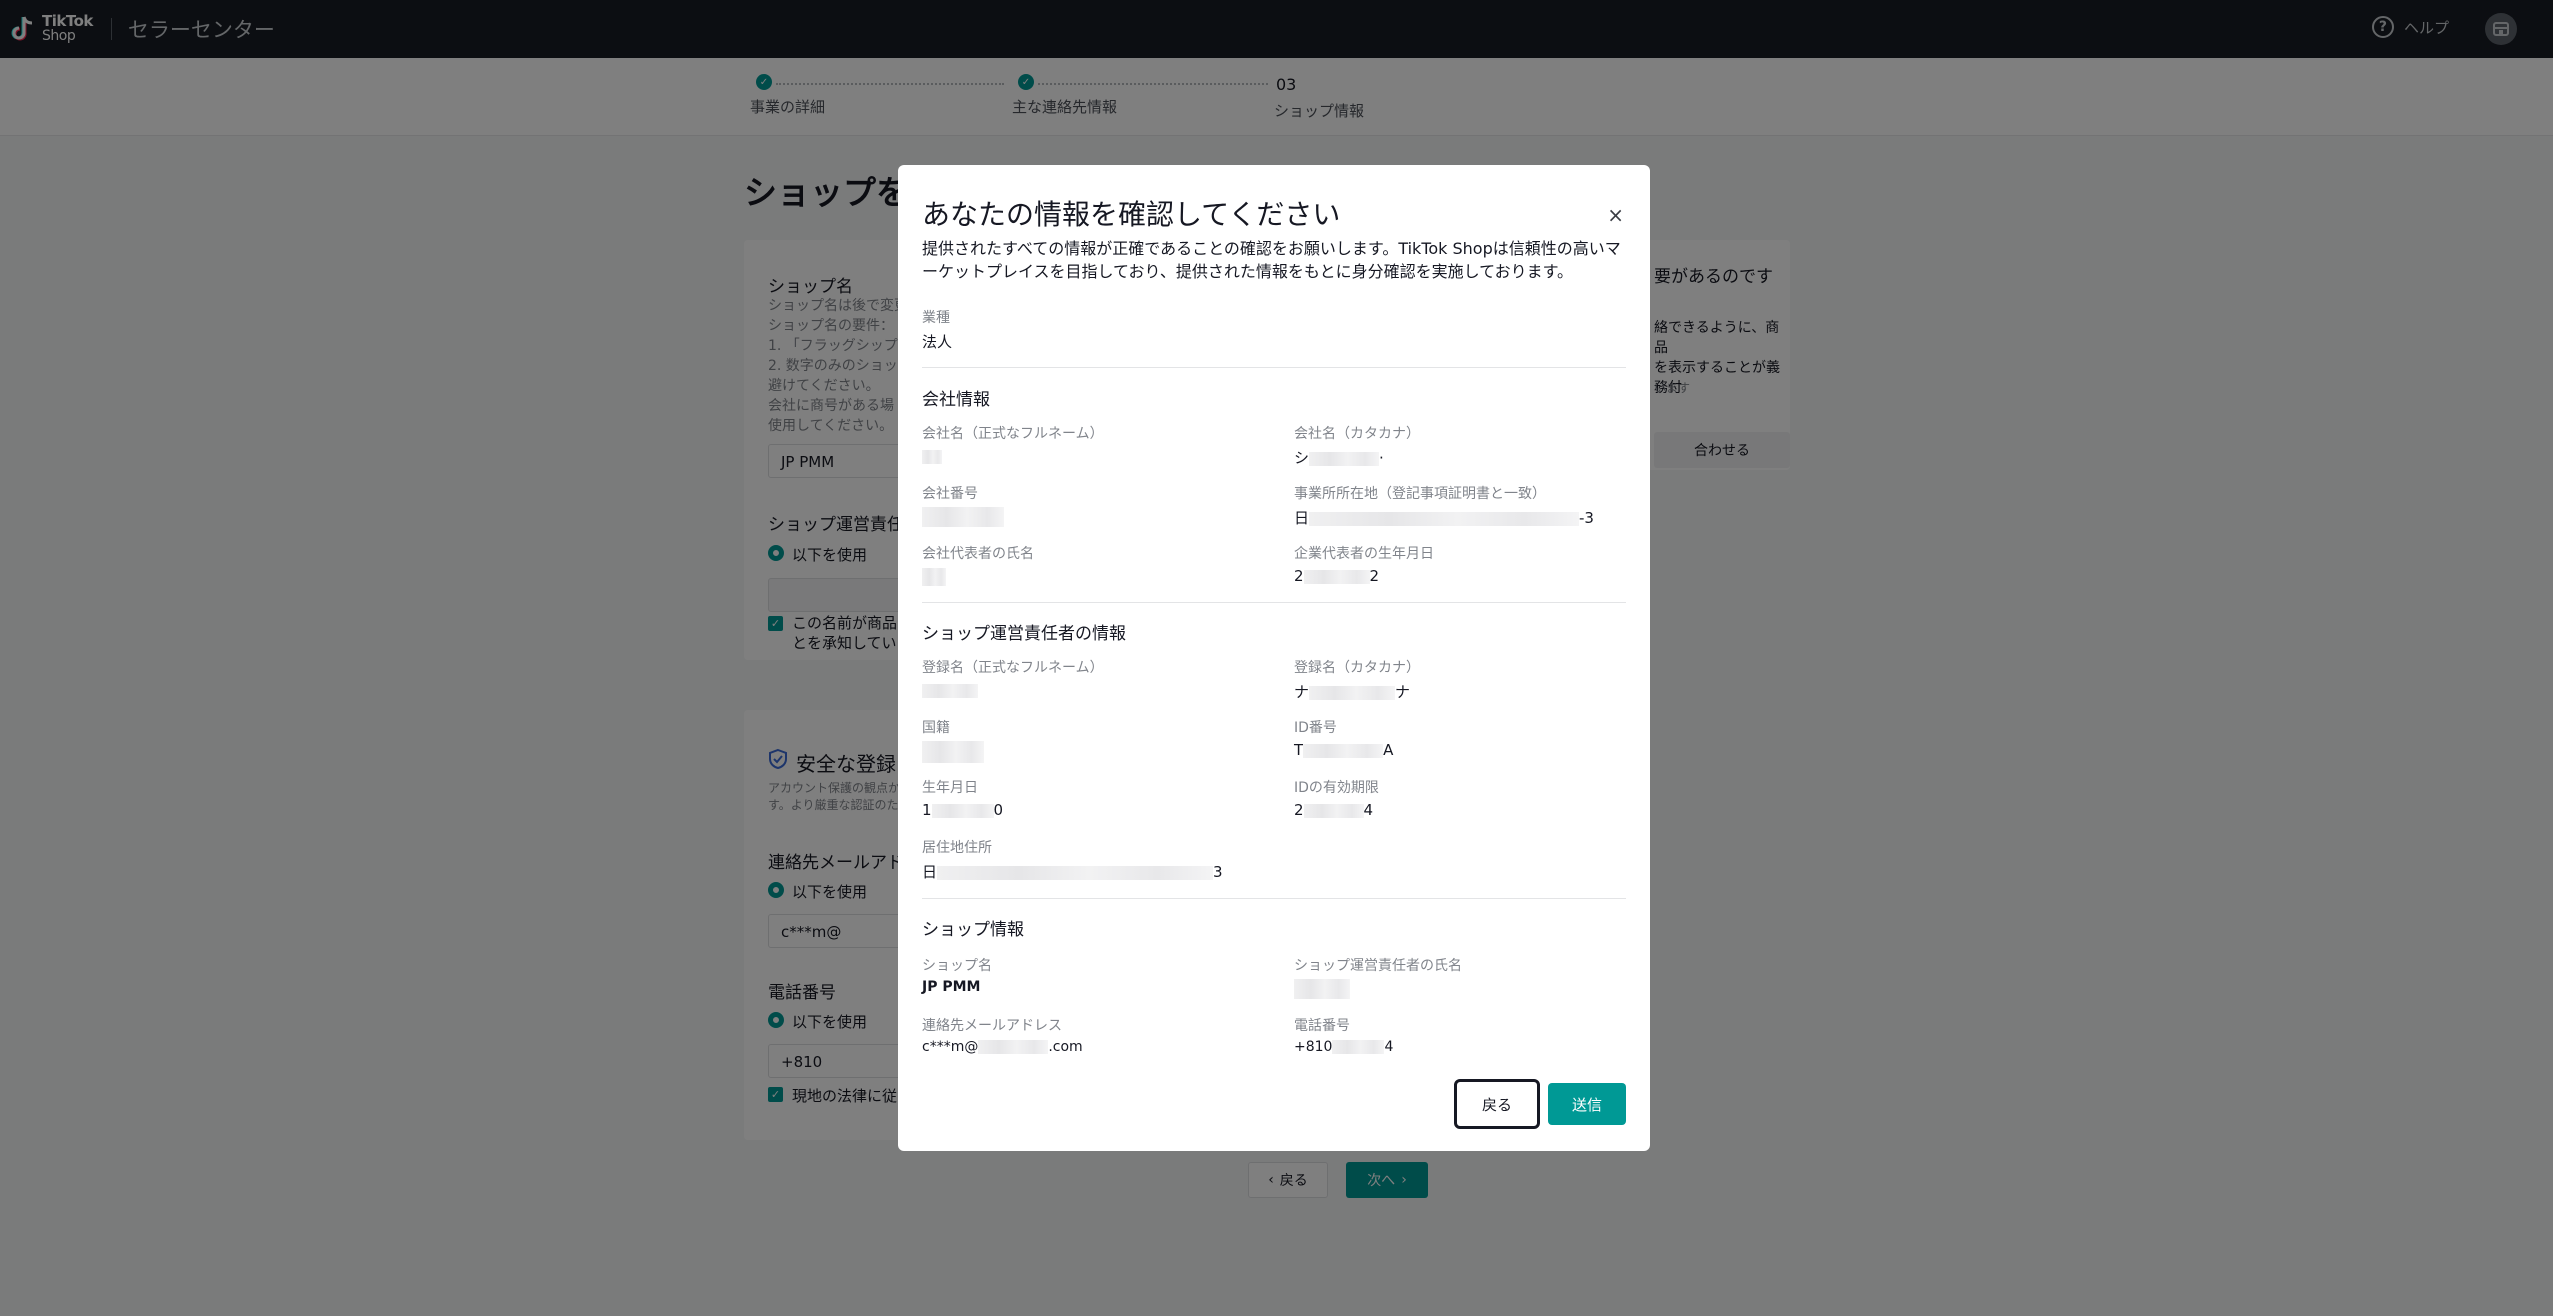  What do you see at coordinates (936, 728) in the screenshot?
I see `nationality-label: 国籍` at bounding box center [936, 728].